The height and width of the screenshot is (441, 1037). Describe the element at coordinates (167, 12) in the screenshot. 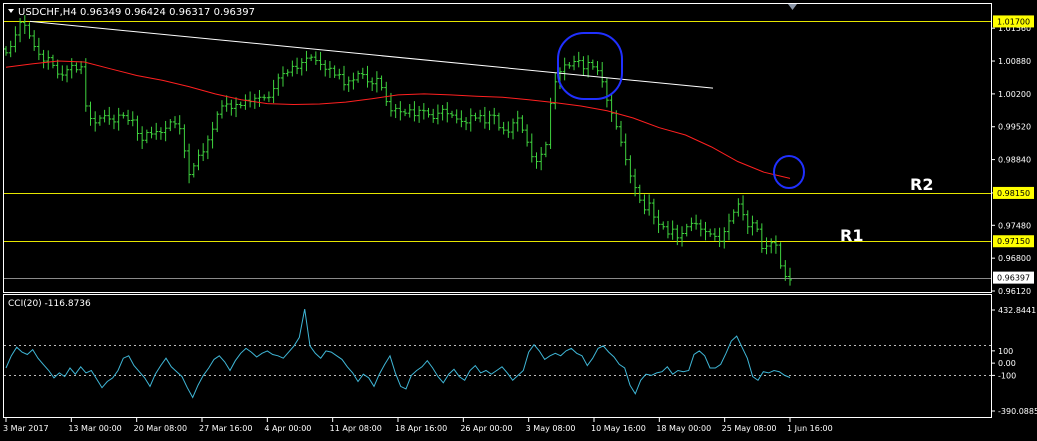

I see `ohlc-readout: 0.96349 0.96424 0.96317 0.96397` at that location.